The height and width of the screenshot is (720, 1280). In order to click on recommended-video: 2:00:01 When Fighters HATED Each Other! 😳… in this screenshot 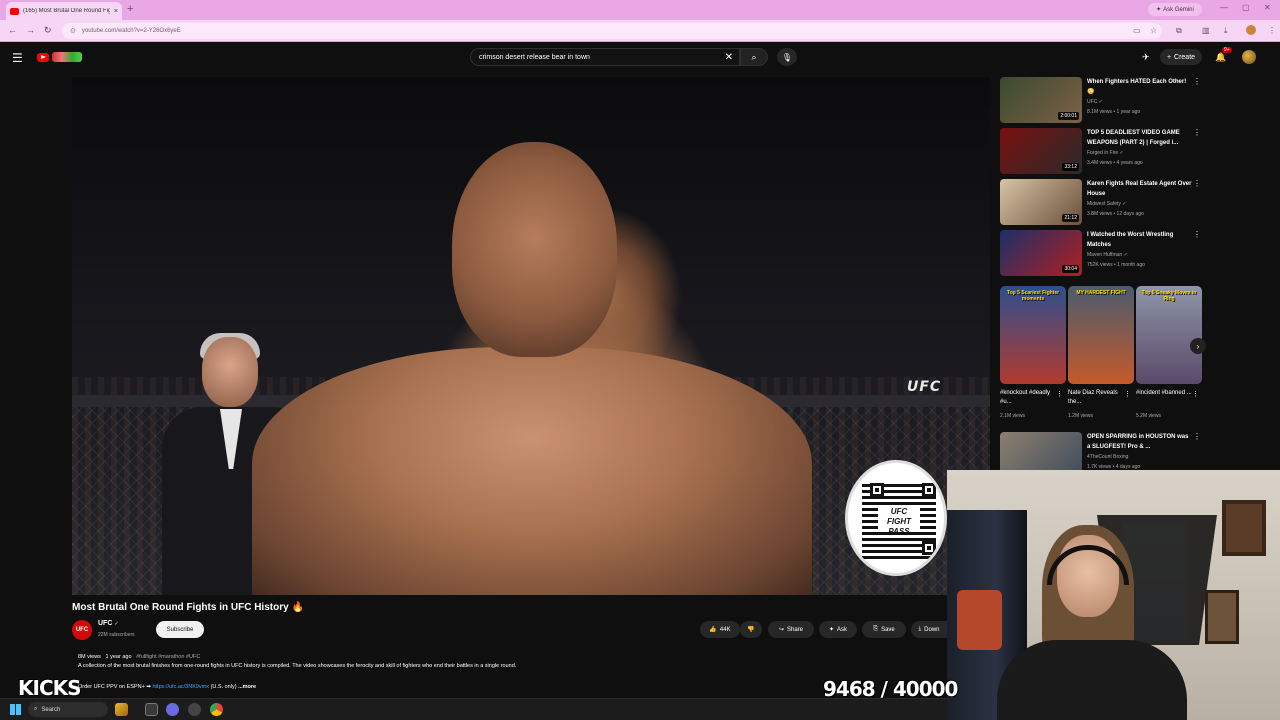, I will do `click(1100, 101)`.